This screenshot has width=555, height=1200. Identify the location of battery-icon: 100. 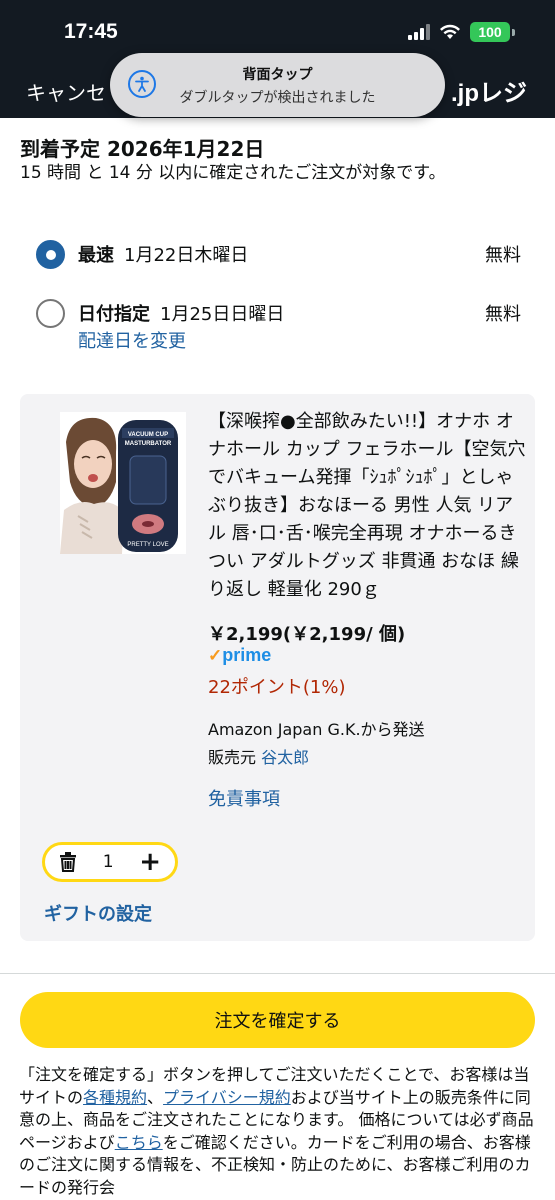
(490, 32).